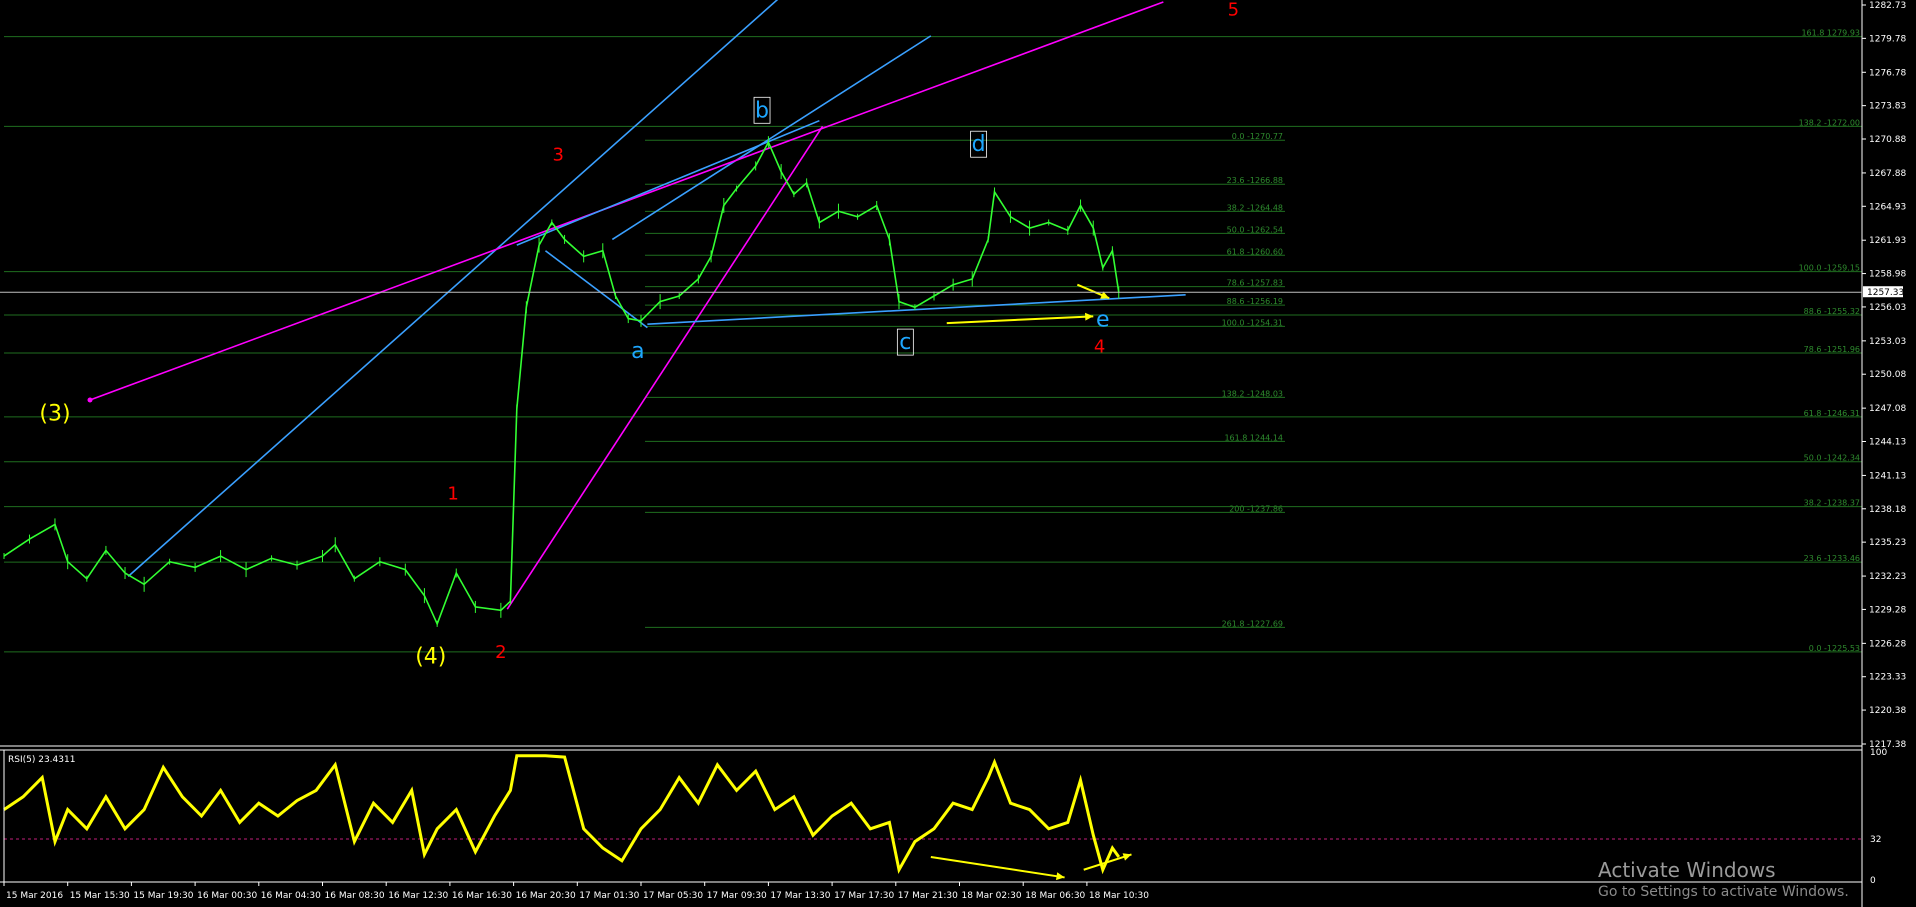 The image size is (1916, 907). Describe the element at coordinates (54, 413) in the screenshot. I see `wave-label: (3)` at that location.